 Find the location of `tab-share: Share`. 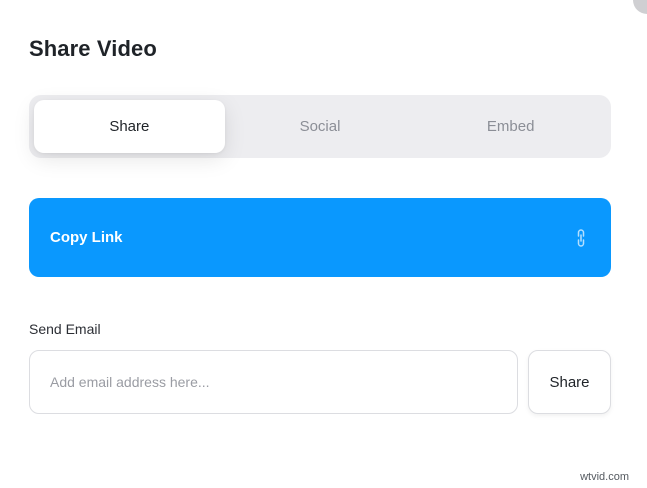

tab-share: Share is located at coordinates (129, 126).